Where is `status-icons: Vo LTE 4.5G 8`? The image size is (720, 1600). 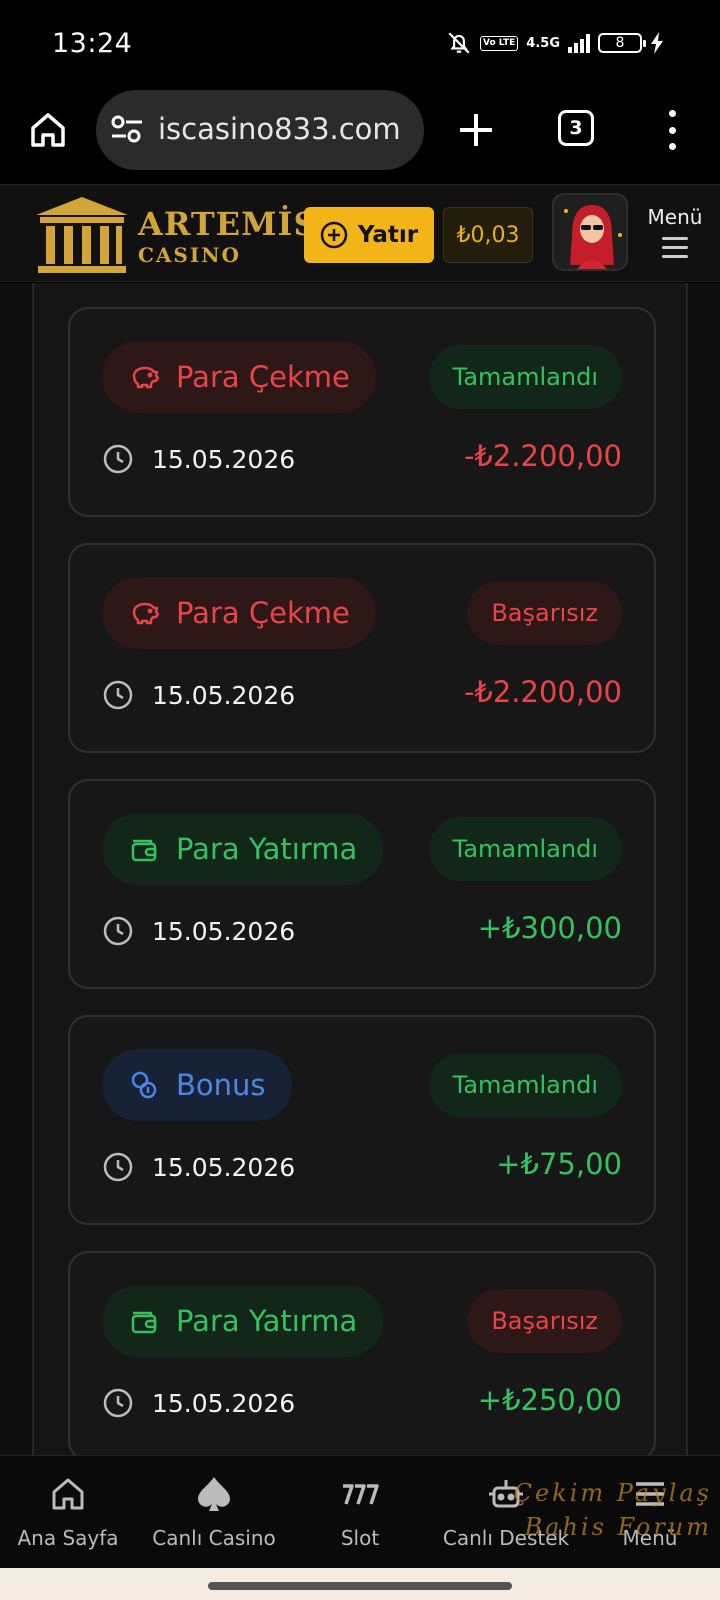 status-icons: Vo LTE 4.5G 8 is located at coordinates (555, 43).